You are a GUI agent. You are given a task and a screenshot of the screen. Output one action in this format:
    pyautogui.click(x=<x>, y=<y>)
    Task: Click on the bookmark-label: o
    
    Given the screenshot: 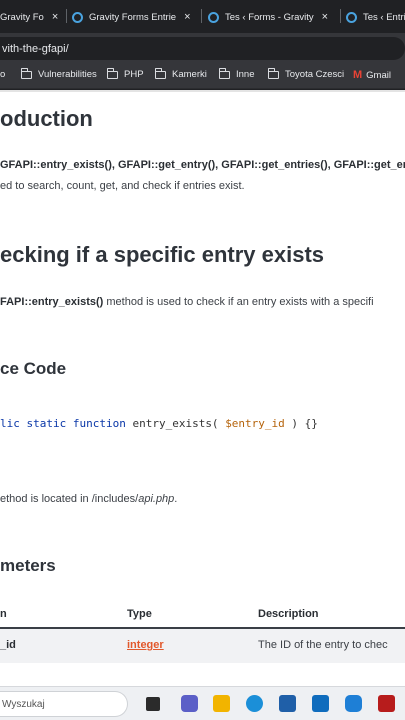 What is the action you would take?
    pyautogui.click(x=3, y=74)
    